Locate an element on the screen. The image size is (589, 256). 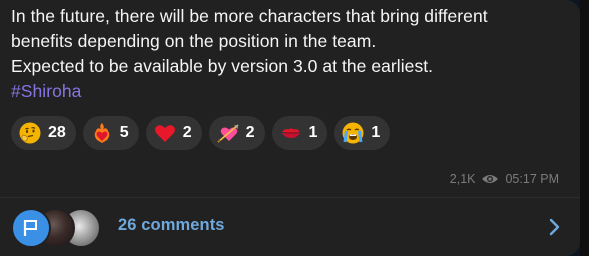
reaction-heart-on-fire: 5 is located at coordinates (110, 133).